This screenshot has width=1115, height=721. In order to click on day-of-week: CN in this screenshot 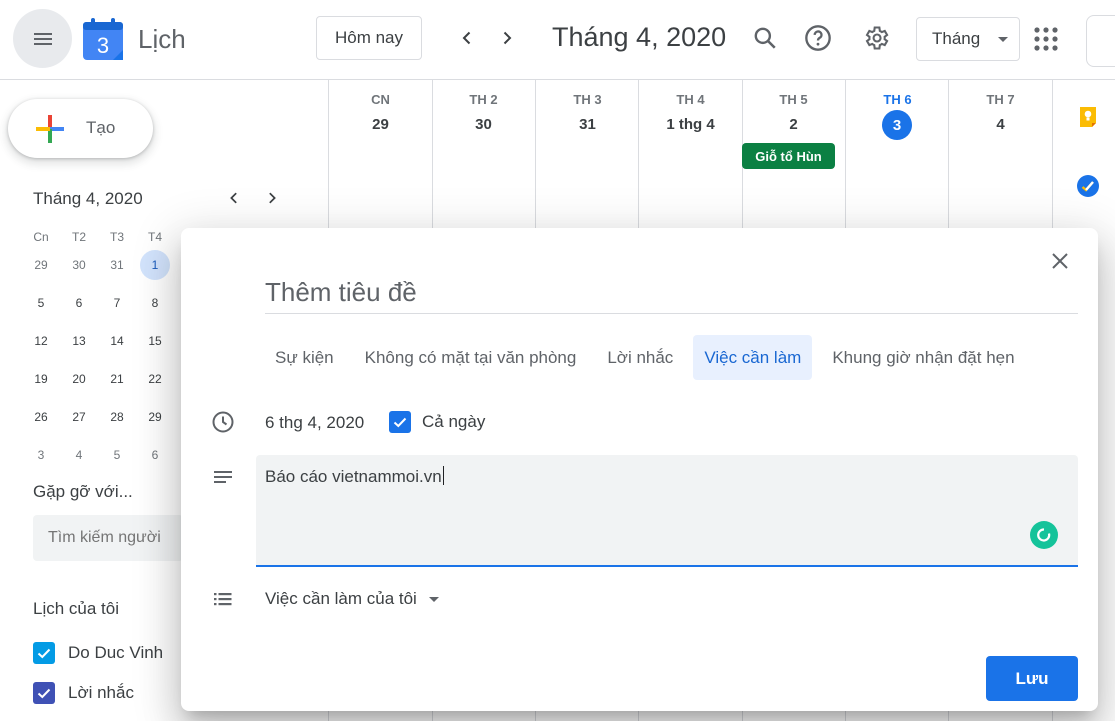, I will do `click(380, 99)`.